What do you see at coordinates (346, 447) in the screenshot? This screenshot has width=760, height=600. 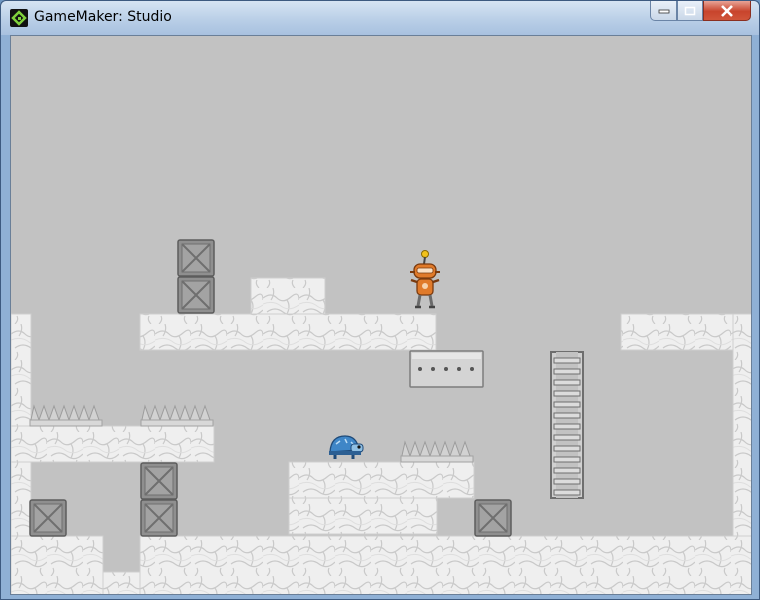 I see `blue-shell-enemy` at bounding box center [346, 447].